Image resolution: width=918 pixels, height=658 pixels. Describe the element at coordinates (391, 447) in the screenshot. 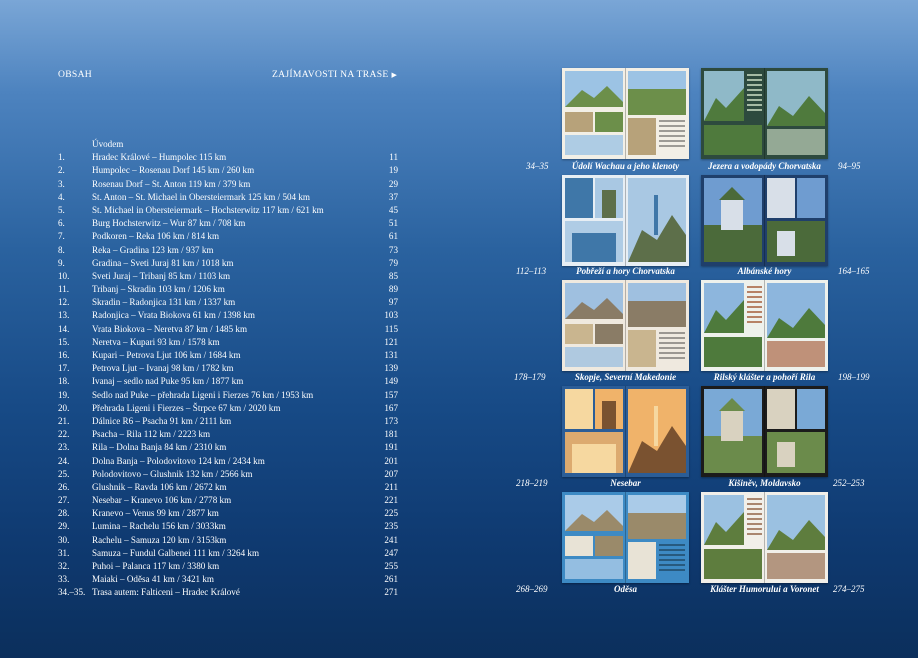

I see `toc-entry-page: 191` at that location.